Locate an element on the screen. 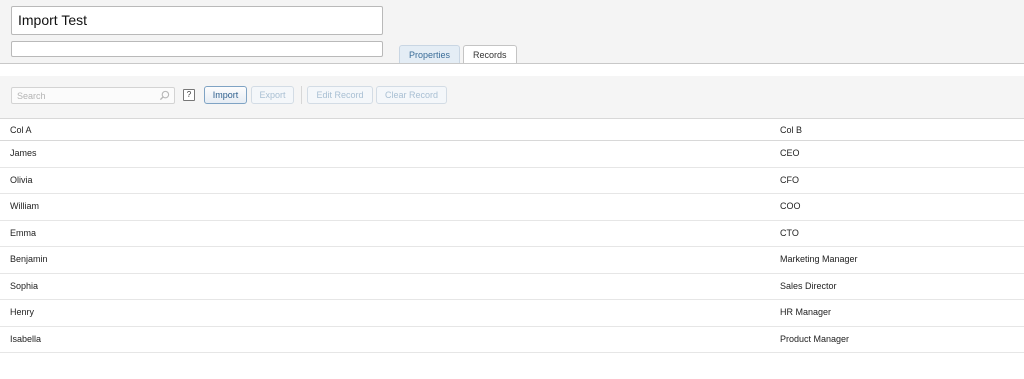  cell-col-b: CEO is located at coordinates (790, 153).